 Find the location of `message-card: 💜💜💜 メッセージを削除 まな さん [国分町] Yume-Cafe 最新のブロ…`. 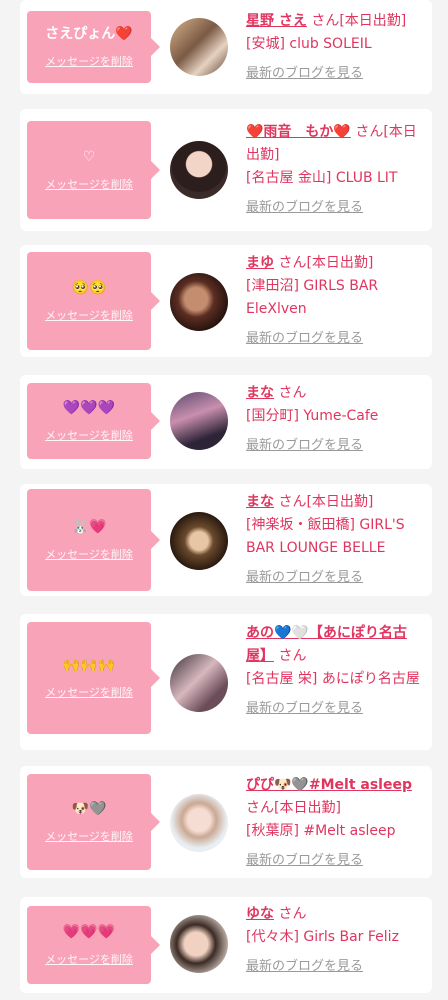

message-card: 💜💜💜 メッセージを削除 まな さん [国分町] Yume-Cafe 最新のブロ… is located at coordinates (226, 422).